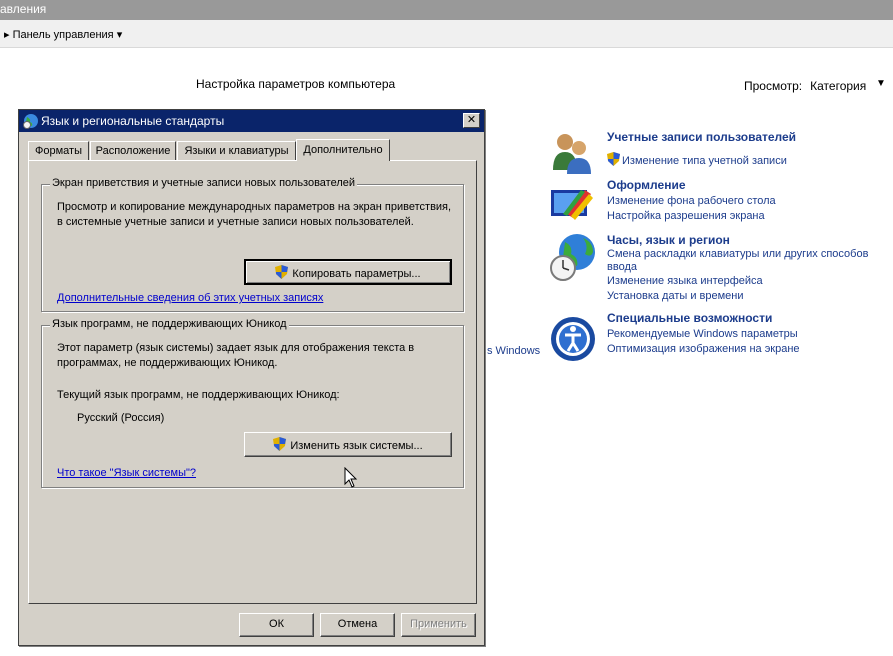 The width and height of the screenshot is (893, 656). I want to click on view-label: Просмотр:, so click(773, 86).